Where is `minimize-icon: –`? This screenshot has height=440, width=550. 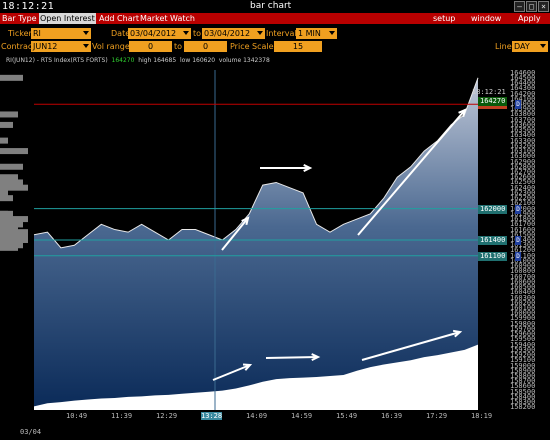
minimize-icon: – is located at coordinates (519, 6).